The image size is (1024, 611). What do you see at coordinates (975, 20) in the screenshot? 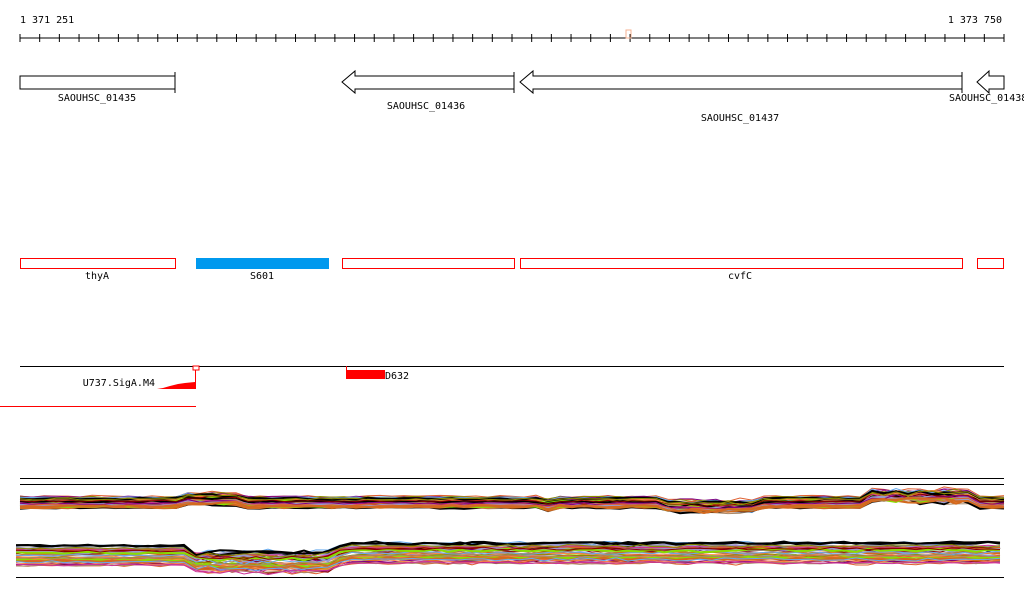
I see `ruler-end-label: 1 373 750` at bounding box center [975, 20].